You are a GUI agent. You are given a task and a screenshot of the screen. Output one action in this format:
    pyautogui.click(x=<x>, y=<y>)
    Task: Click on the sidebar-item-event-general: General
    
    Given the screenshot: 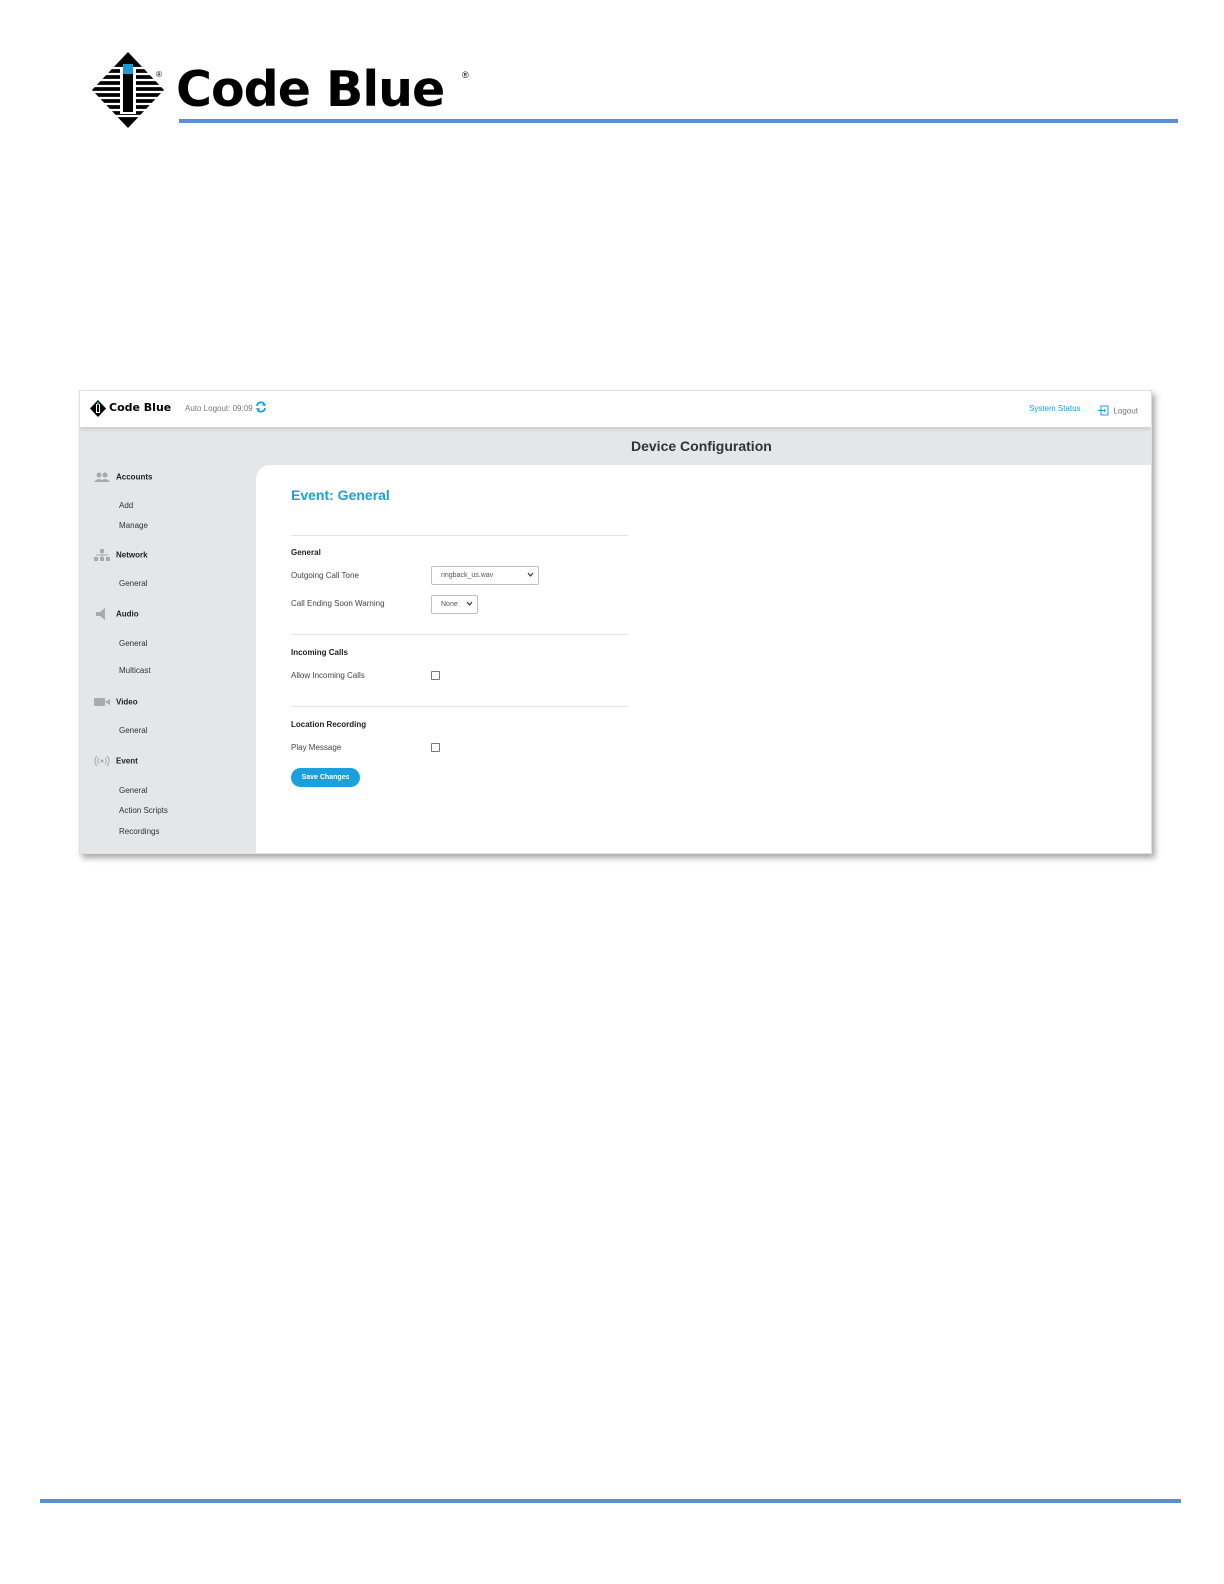 What is the action you would take?
    pyautogui.click(x=133, y=790)
    